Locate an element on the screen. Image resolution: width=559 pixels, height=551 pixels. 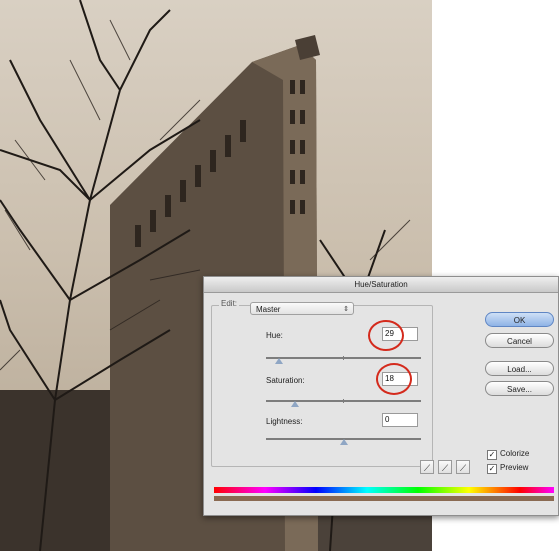
saturation-highlight-circle is located at coordinates (394, 379).